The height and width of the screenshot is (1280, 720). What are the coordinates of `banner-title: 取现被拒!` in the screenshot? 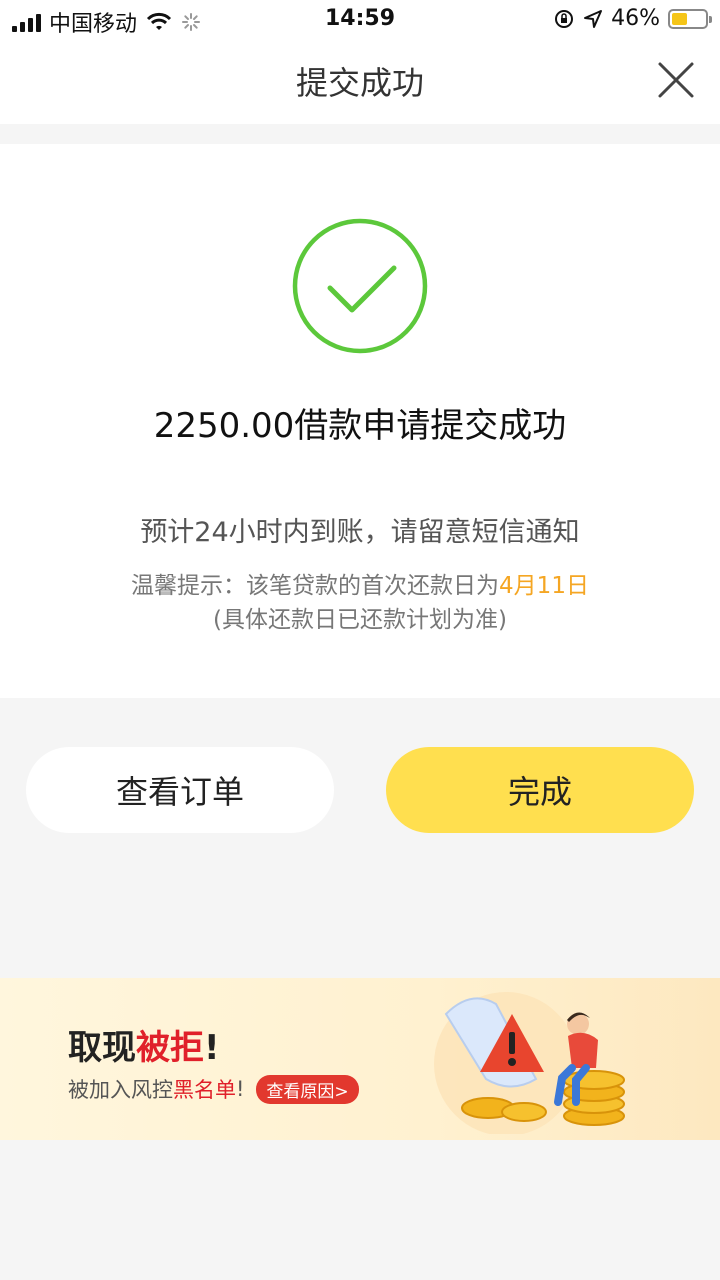 It's located at (144, 1044).